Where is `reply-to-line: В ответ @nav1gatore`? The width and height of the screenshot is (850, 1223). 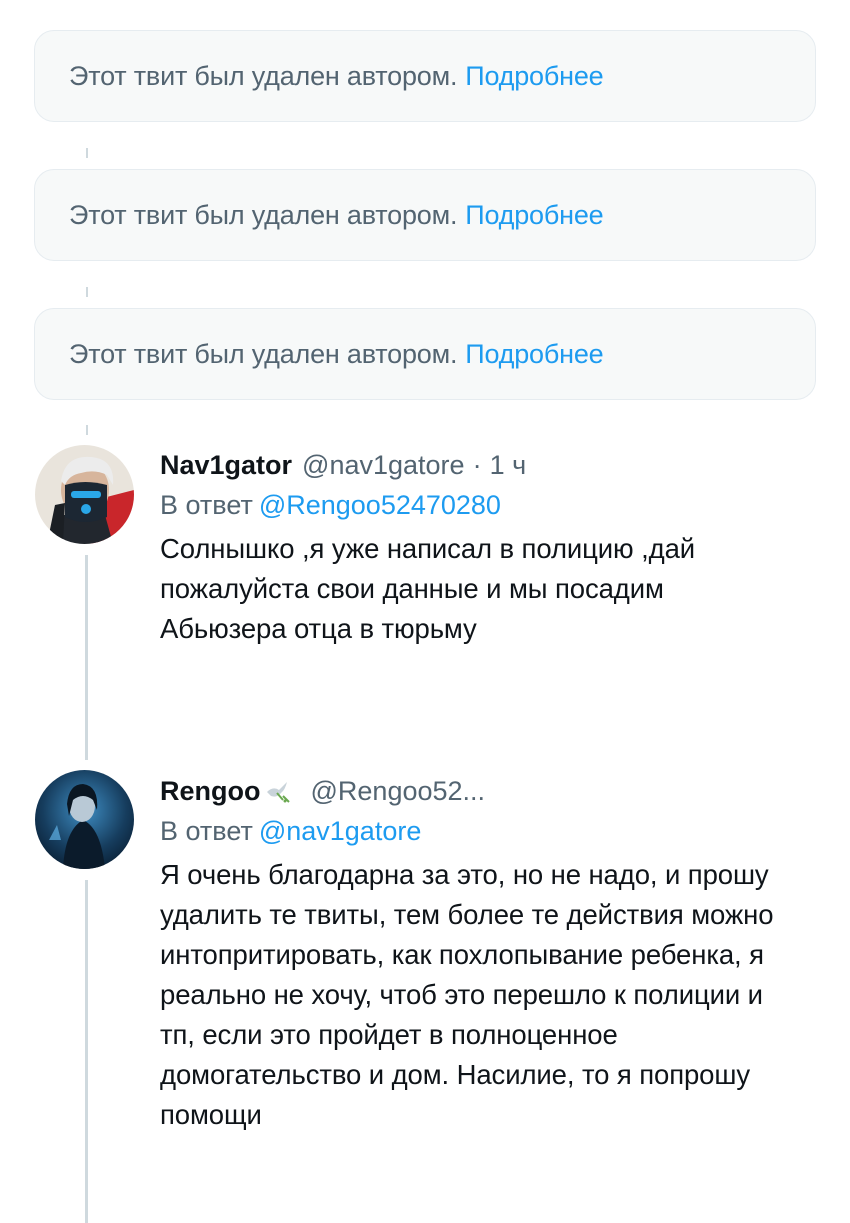
reply-to-line: В ответ @nav1gatore is located at coordinates (480, 831).